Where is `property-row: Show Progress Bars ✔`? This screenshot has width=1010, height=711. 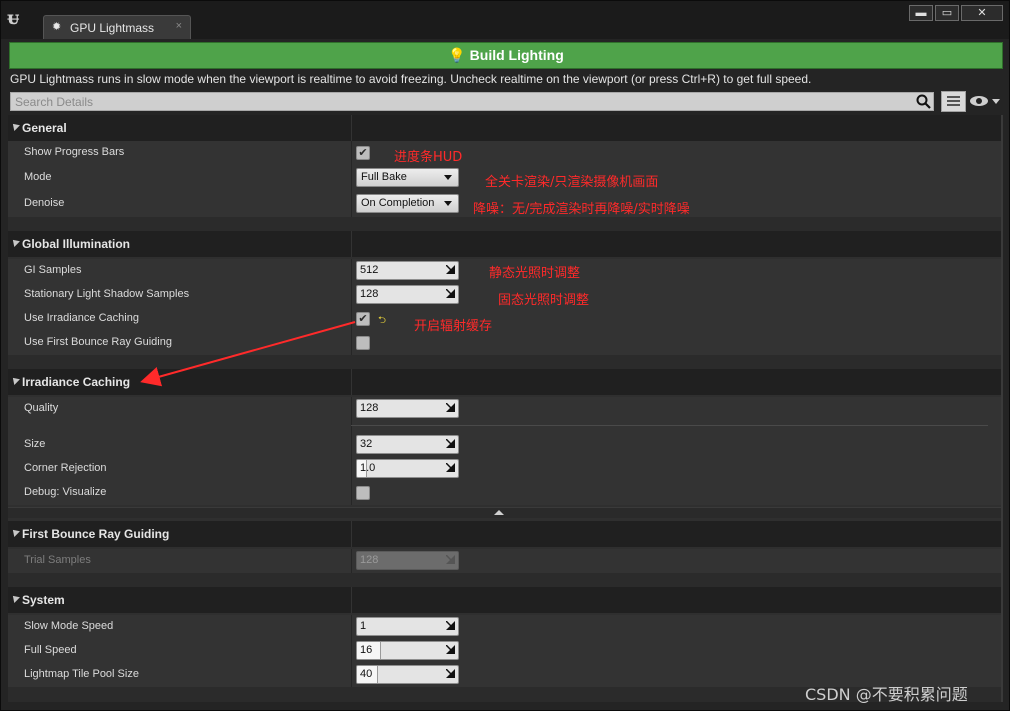 property-row: Show Progress Bars ✔ is located at coordinates (505, 153).